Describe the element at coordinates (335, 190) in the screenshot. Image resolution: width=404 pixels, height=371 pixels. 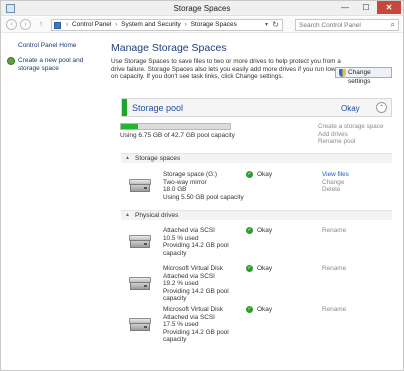
I see `delete-link: Delete` at that location.